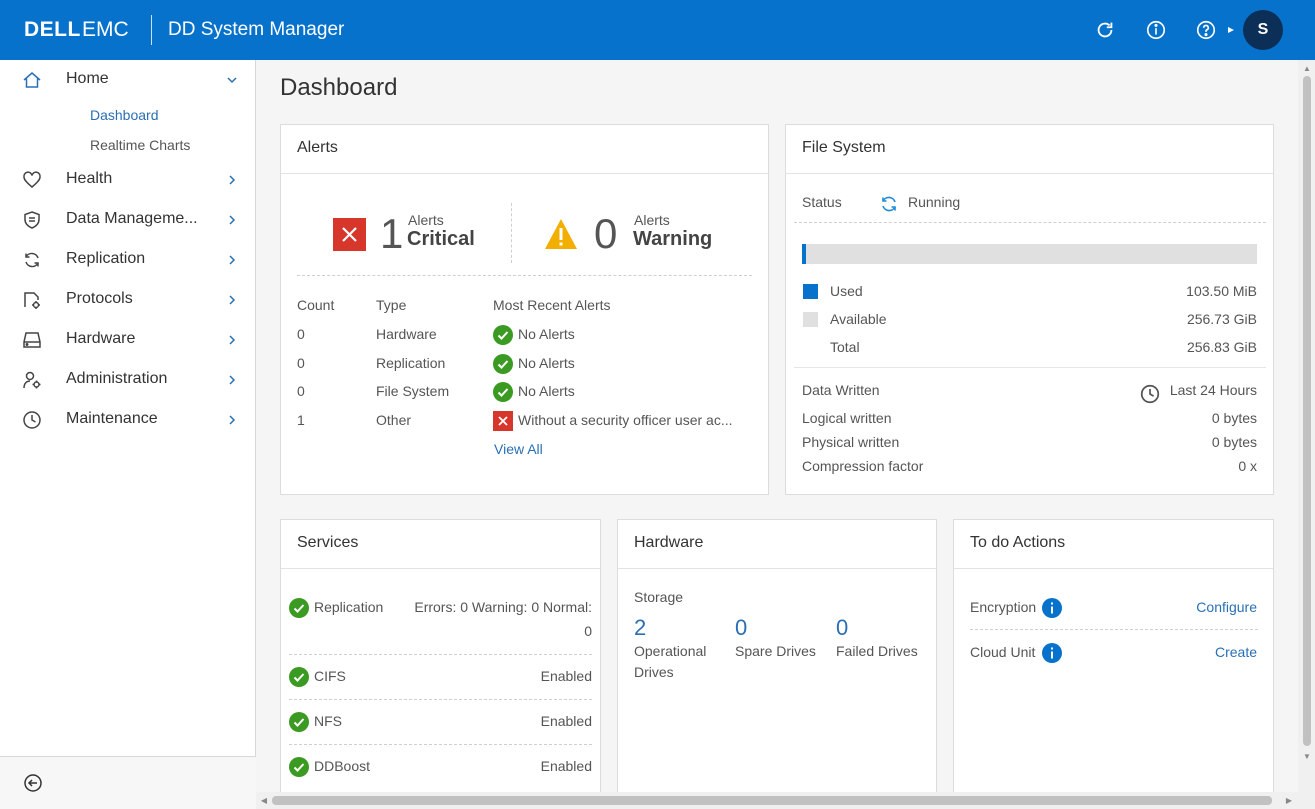 The width and height of the screenshot is (1315, 809). I want to click on heart-icon, so click(32, 180).